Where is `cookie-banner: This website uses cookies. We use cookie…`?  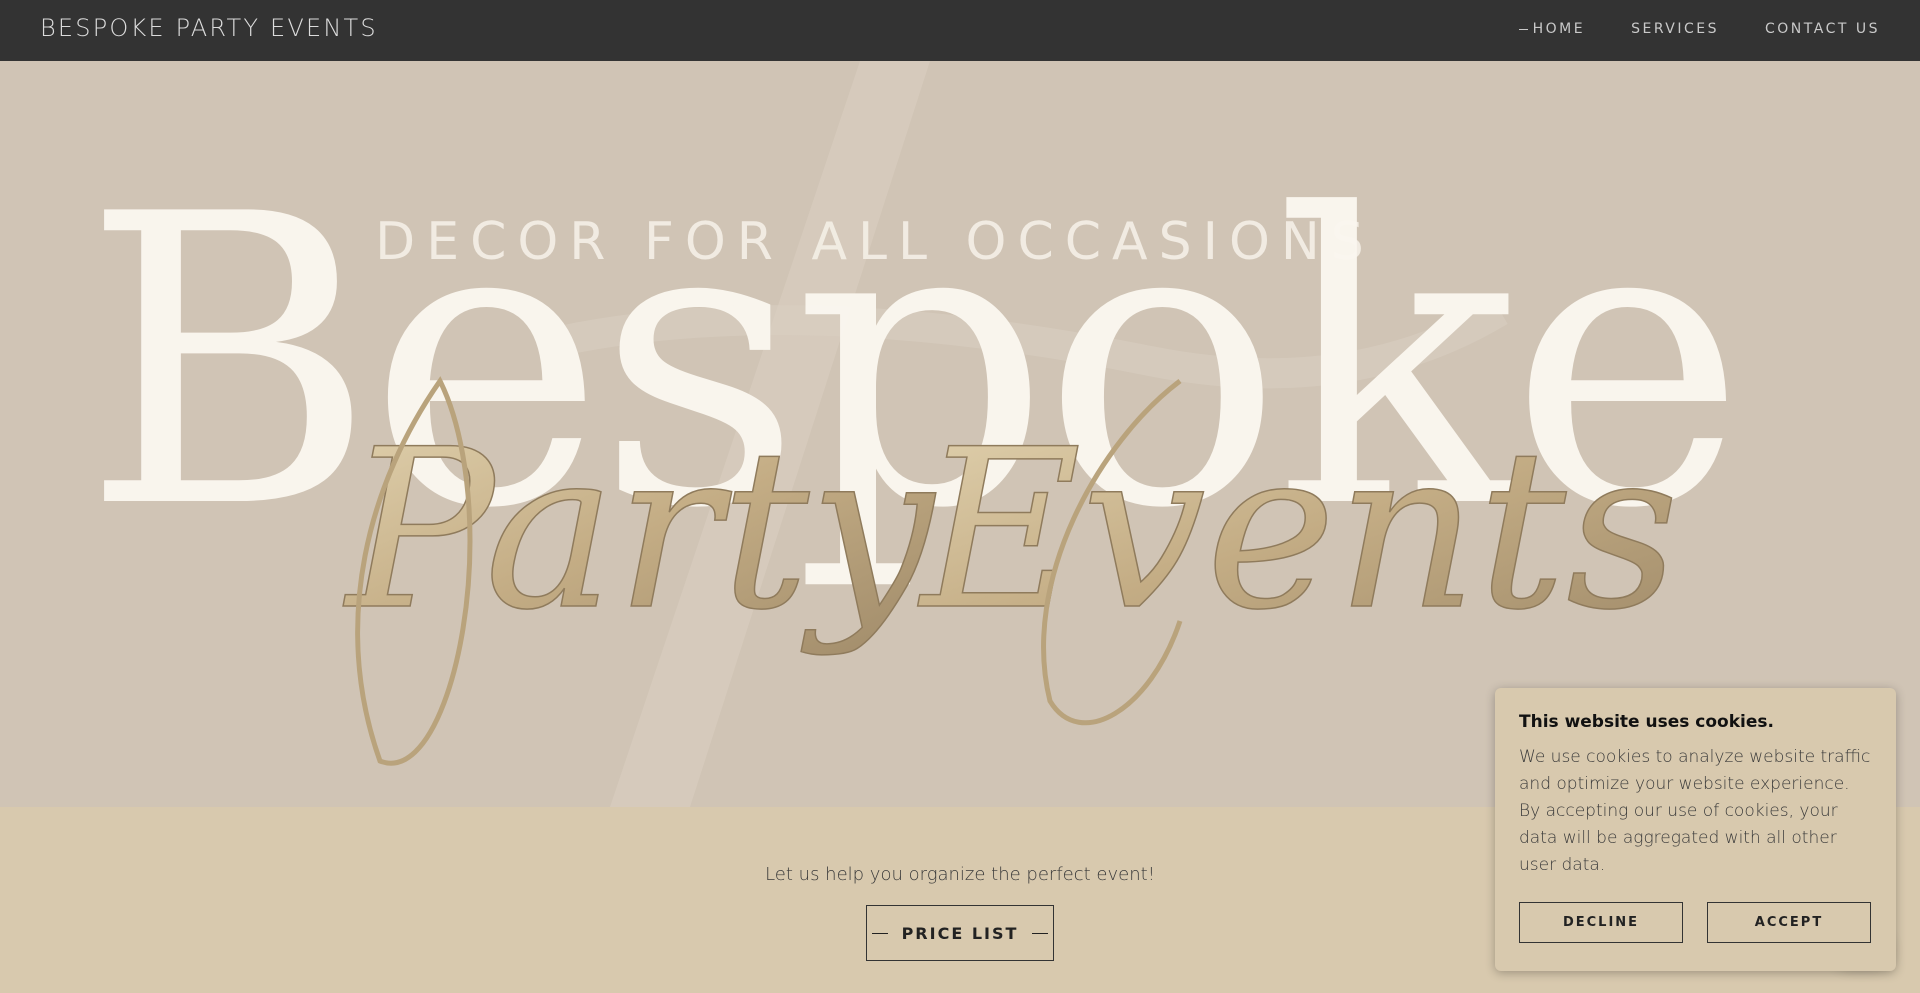 cookie-banner: This website uses cookies. We use cookie… is located at coordinates (1695, 829).